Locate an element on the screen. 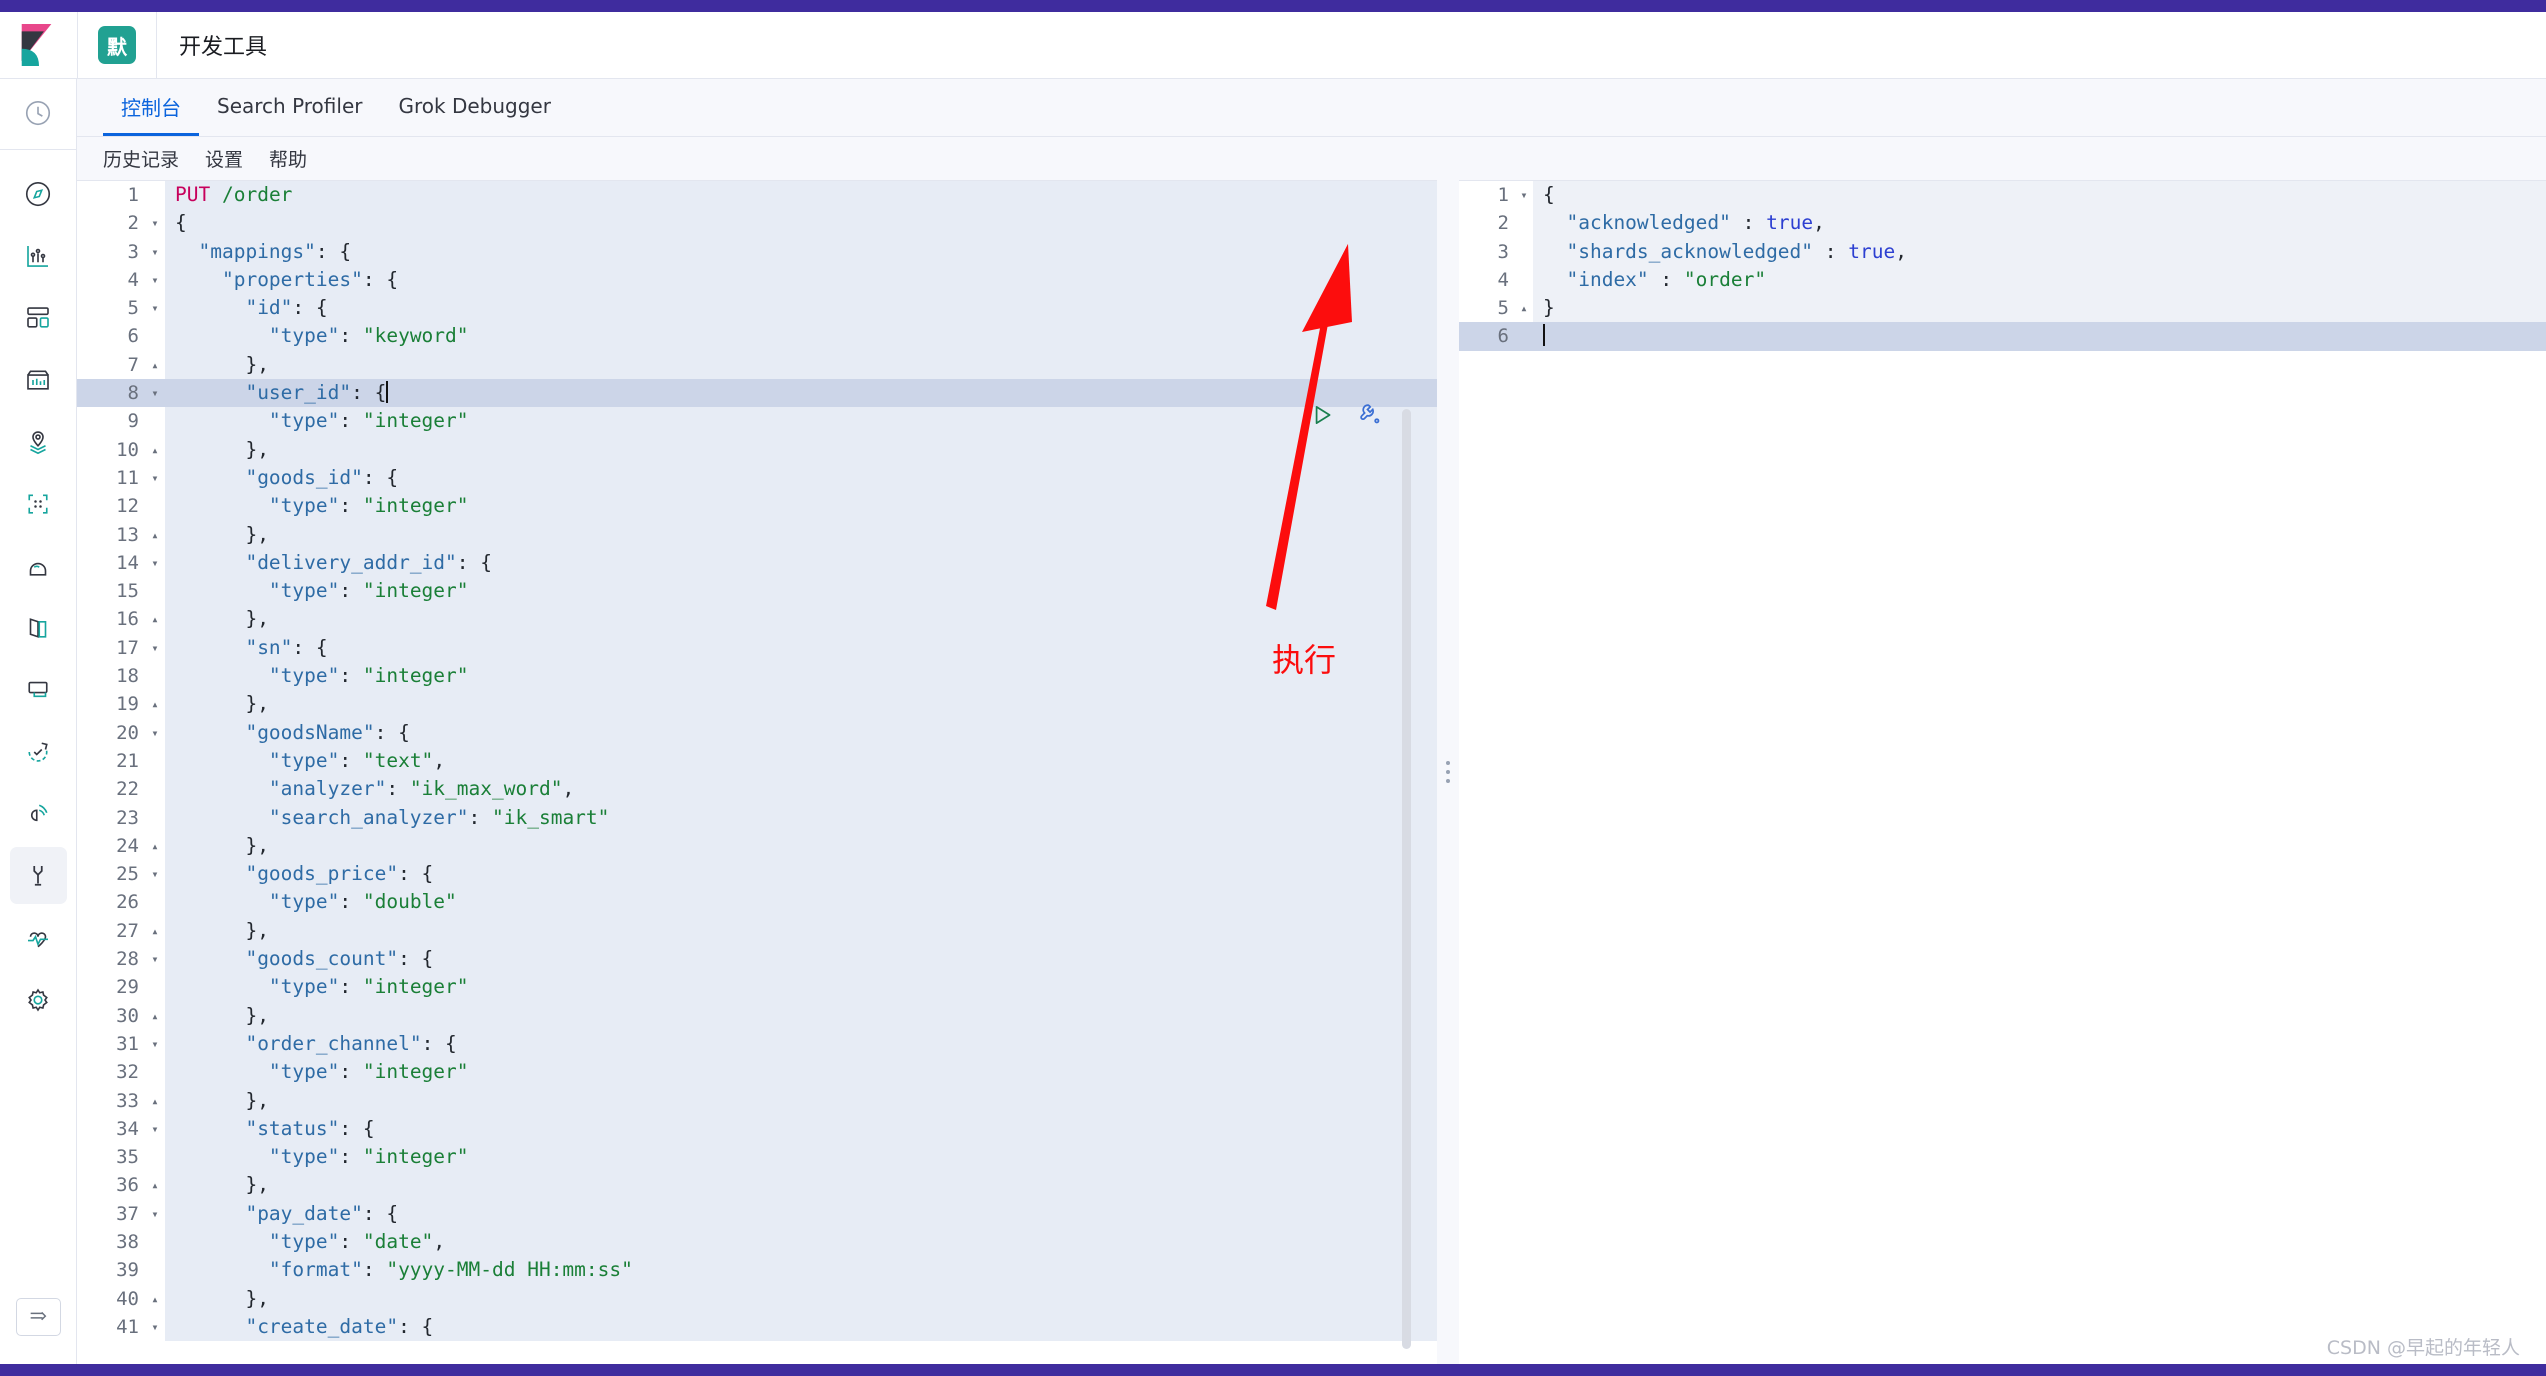 The height and width of the screenshot is (1376, 2546). code-line: 25 ▾ "goods_price": { is located at coordinates (757, 874).